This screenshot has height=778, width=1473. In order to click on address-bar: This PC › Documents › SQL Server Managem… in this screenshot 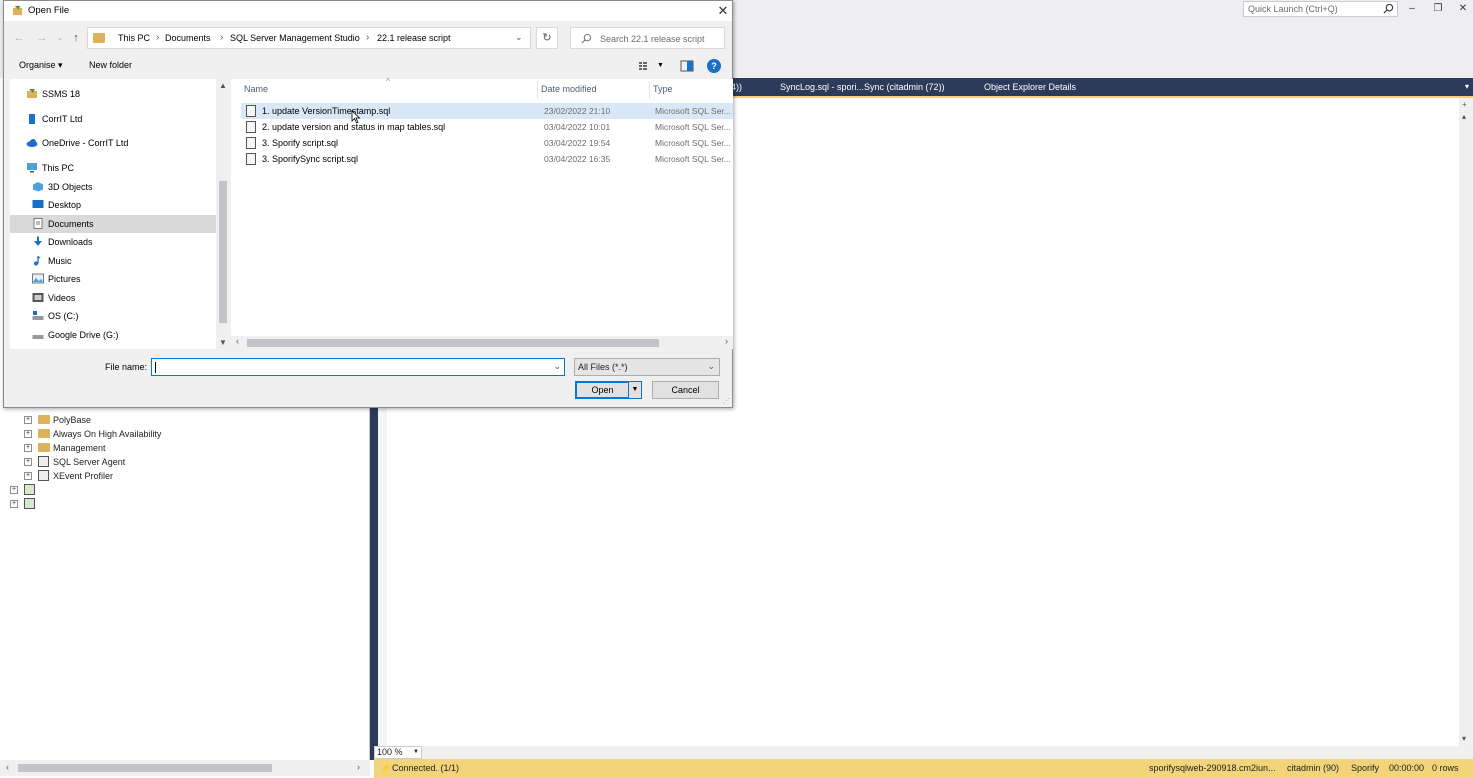, I will do `click(309, 38)`.